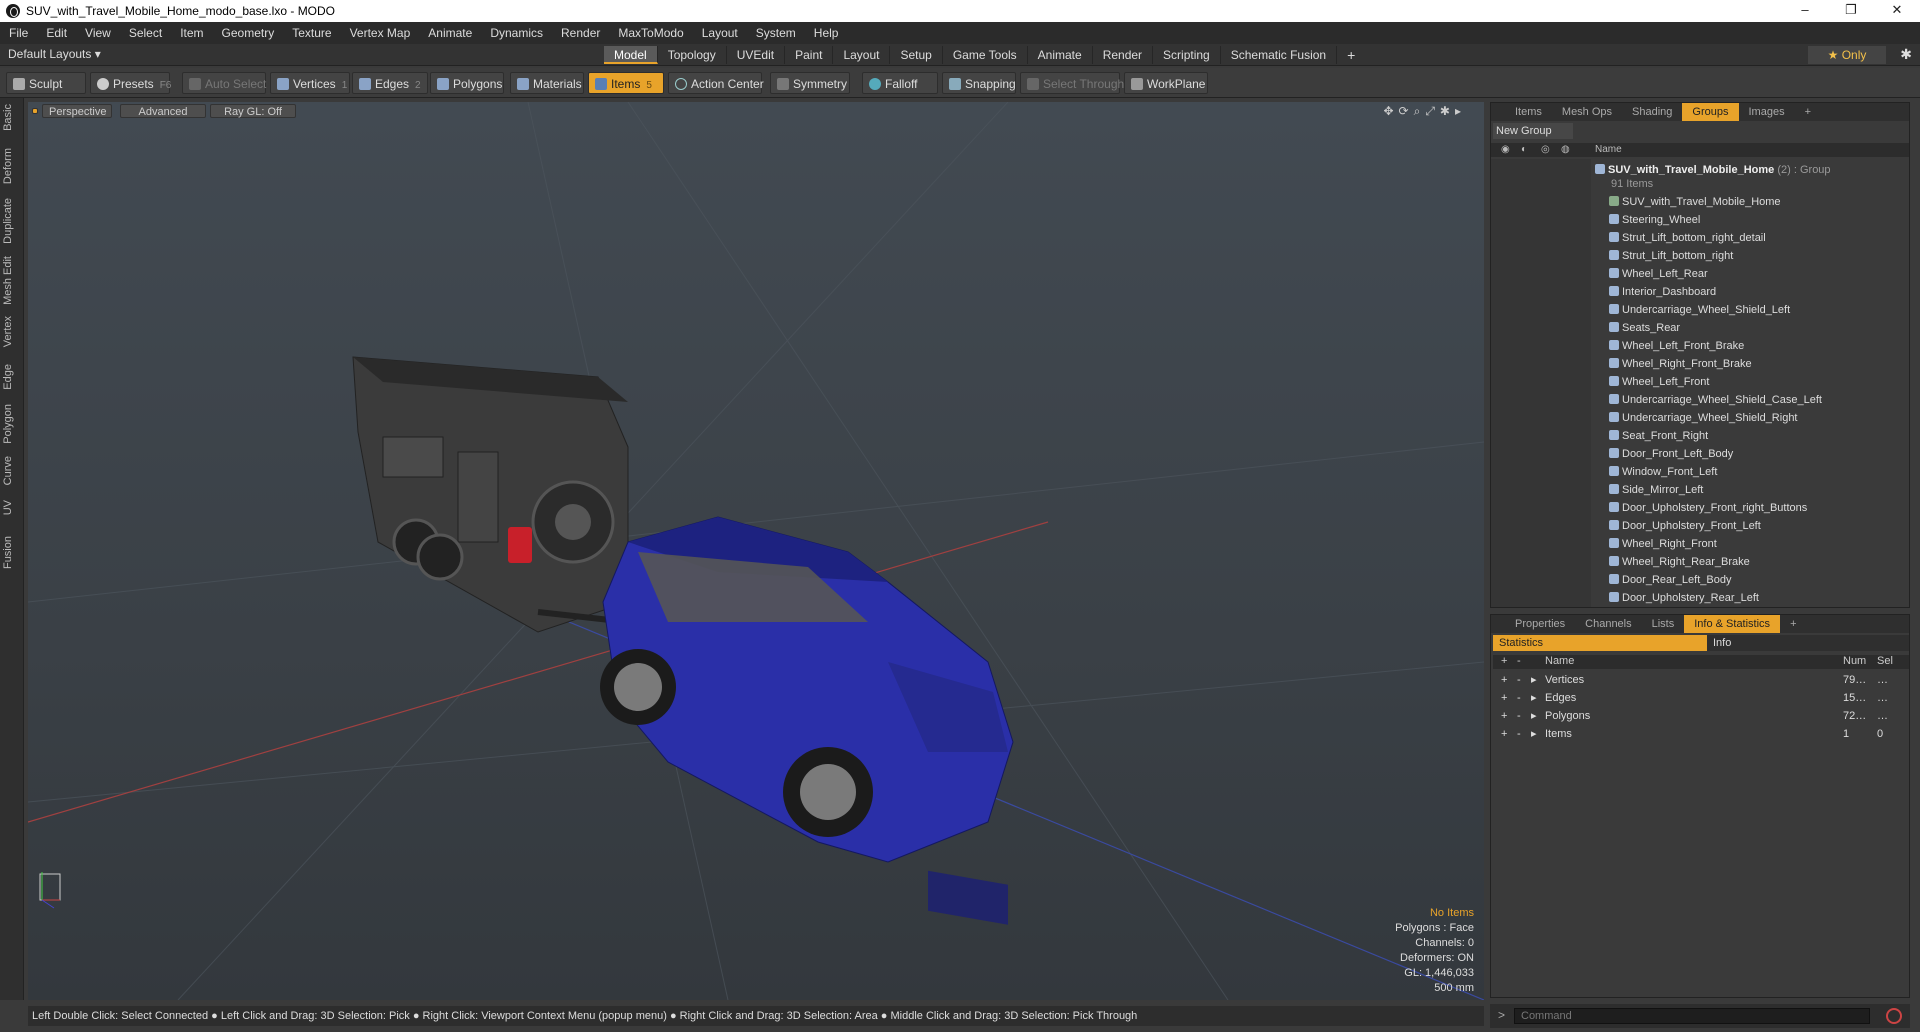 This screenshot has height=1032, width=1920. What do you see at coordinates (900, 83) in the screenshot?
I see `falloff-button: Falloff` at bounding box center [900, 83].